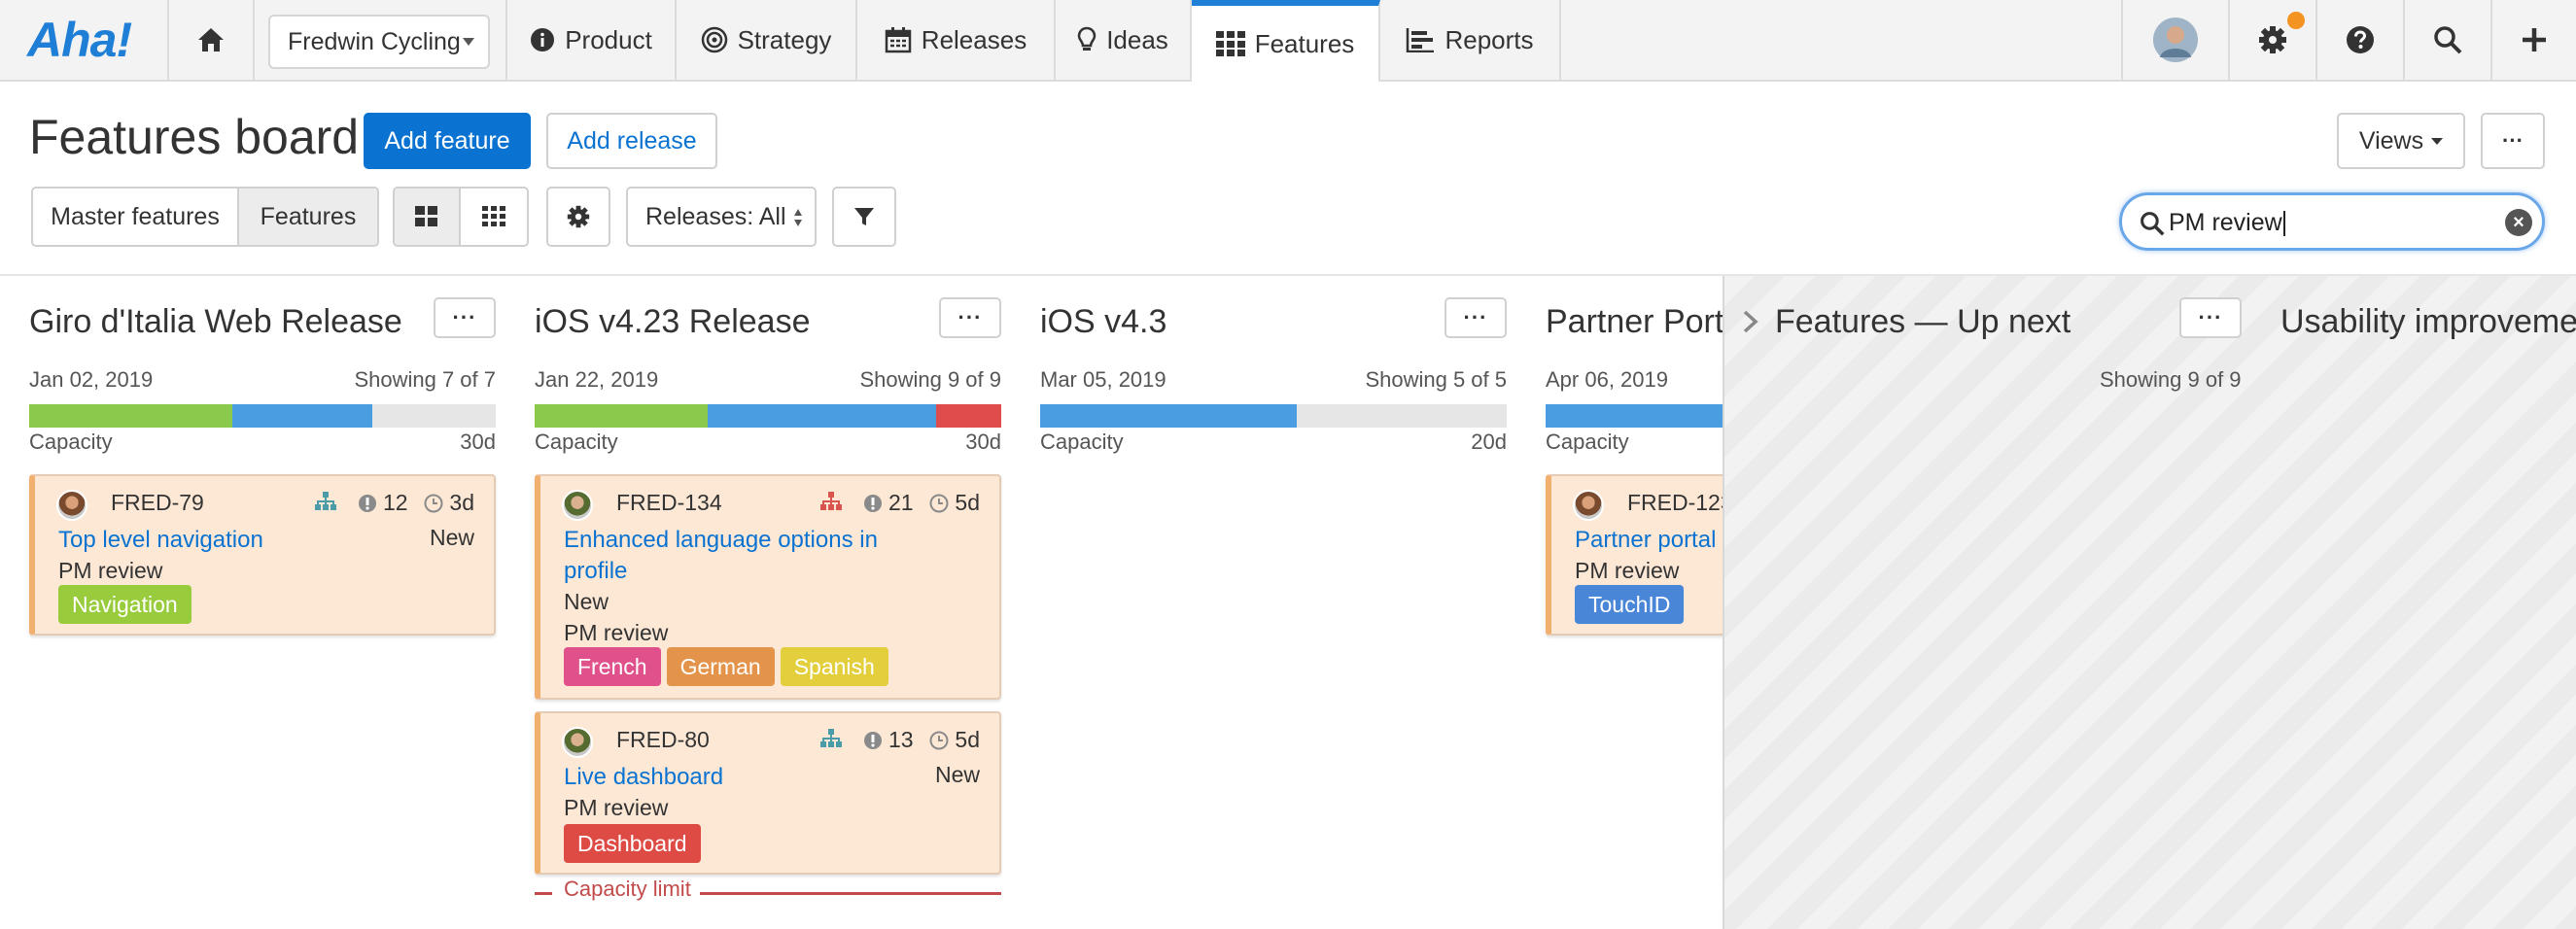 This screenshot has height=929, width=2576. I want to click on releases-filter-select: Releases: All, so click(722, 217).